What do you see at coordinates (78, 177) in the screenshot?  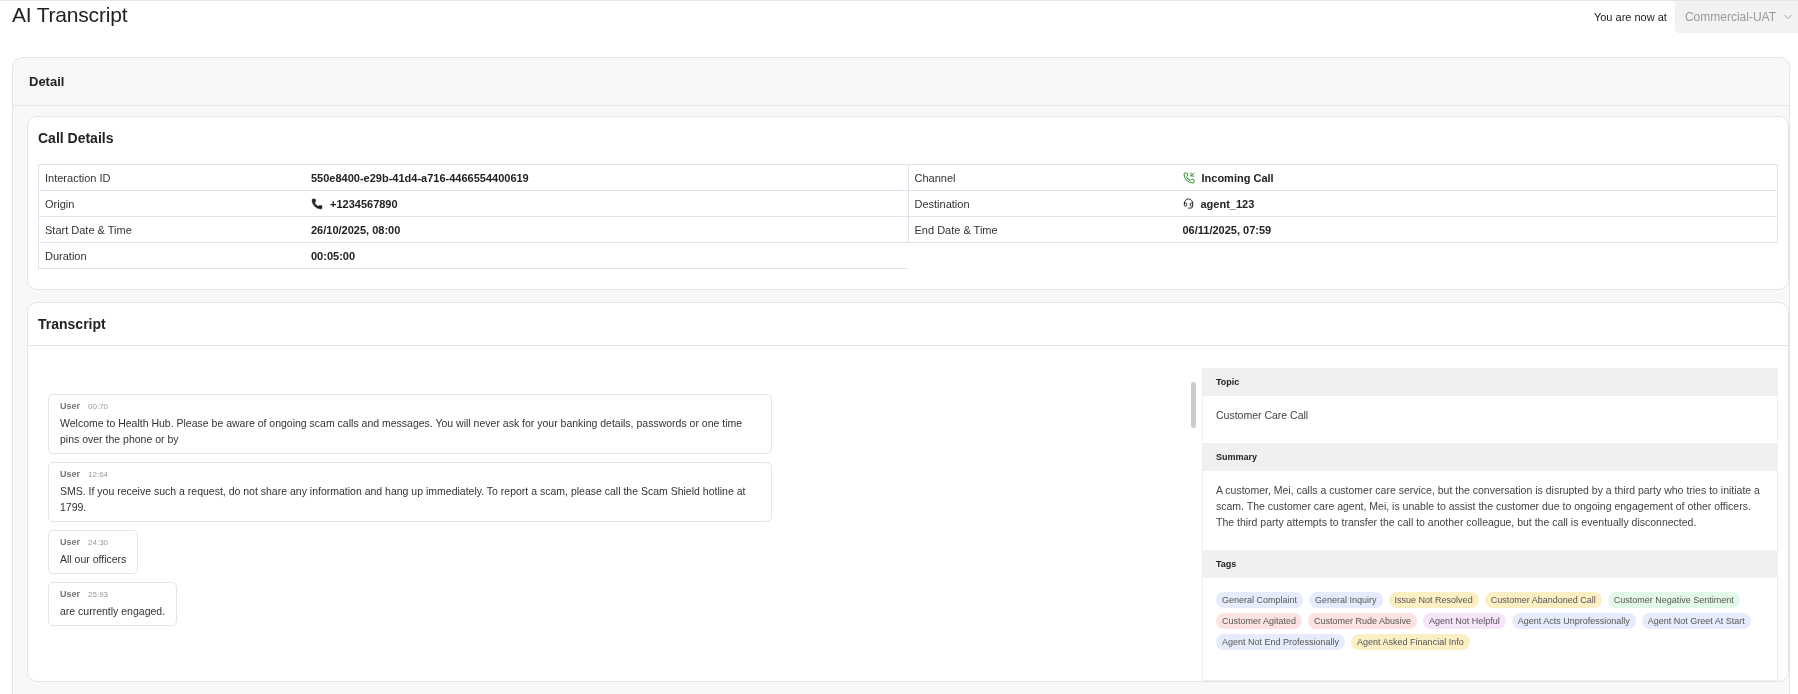 I see `field-label: Interaction ID` at bounding box center [78, 177].